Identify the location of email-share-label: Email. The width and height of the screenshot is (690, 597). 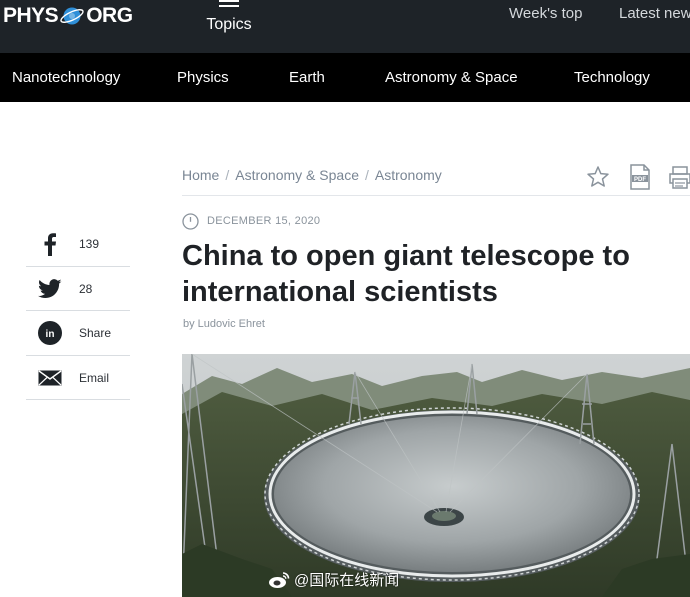
(94, 377).